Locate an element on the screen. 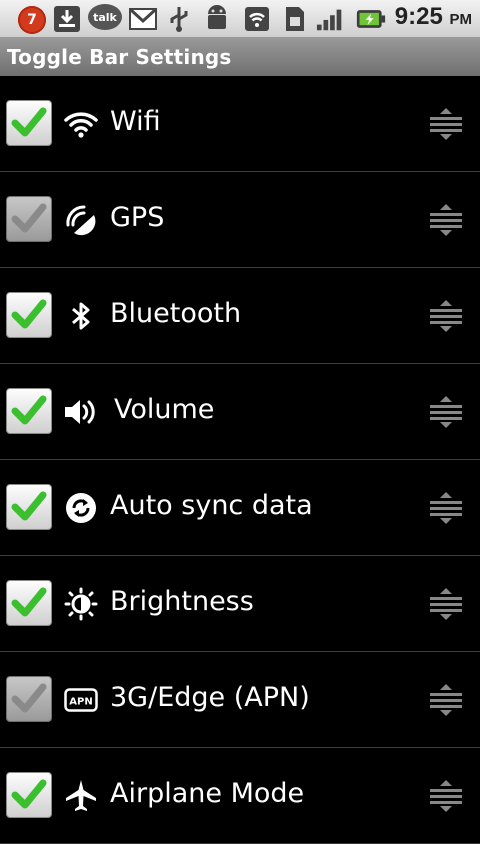  apn-icon: APN is located at coordinates (81, 700).